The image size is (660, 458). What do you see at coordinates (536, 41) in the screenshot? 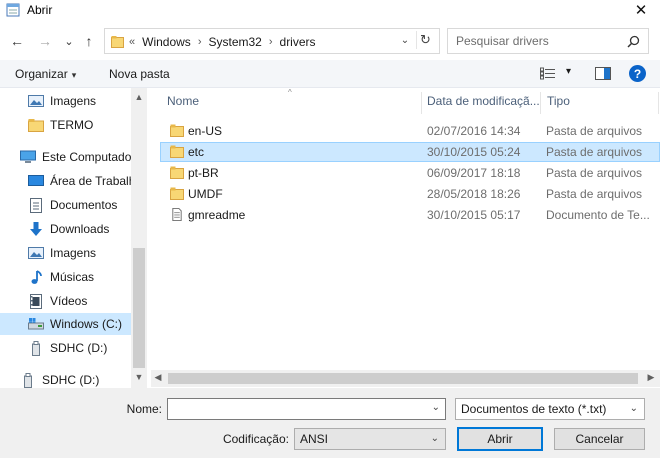
I see `search-input` at bounding box center [536, 41].